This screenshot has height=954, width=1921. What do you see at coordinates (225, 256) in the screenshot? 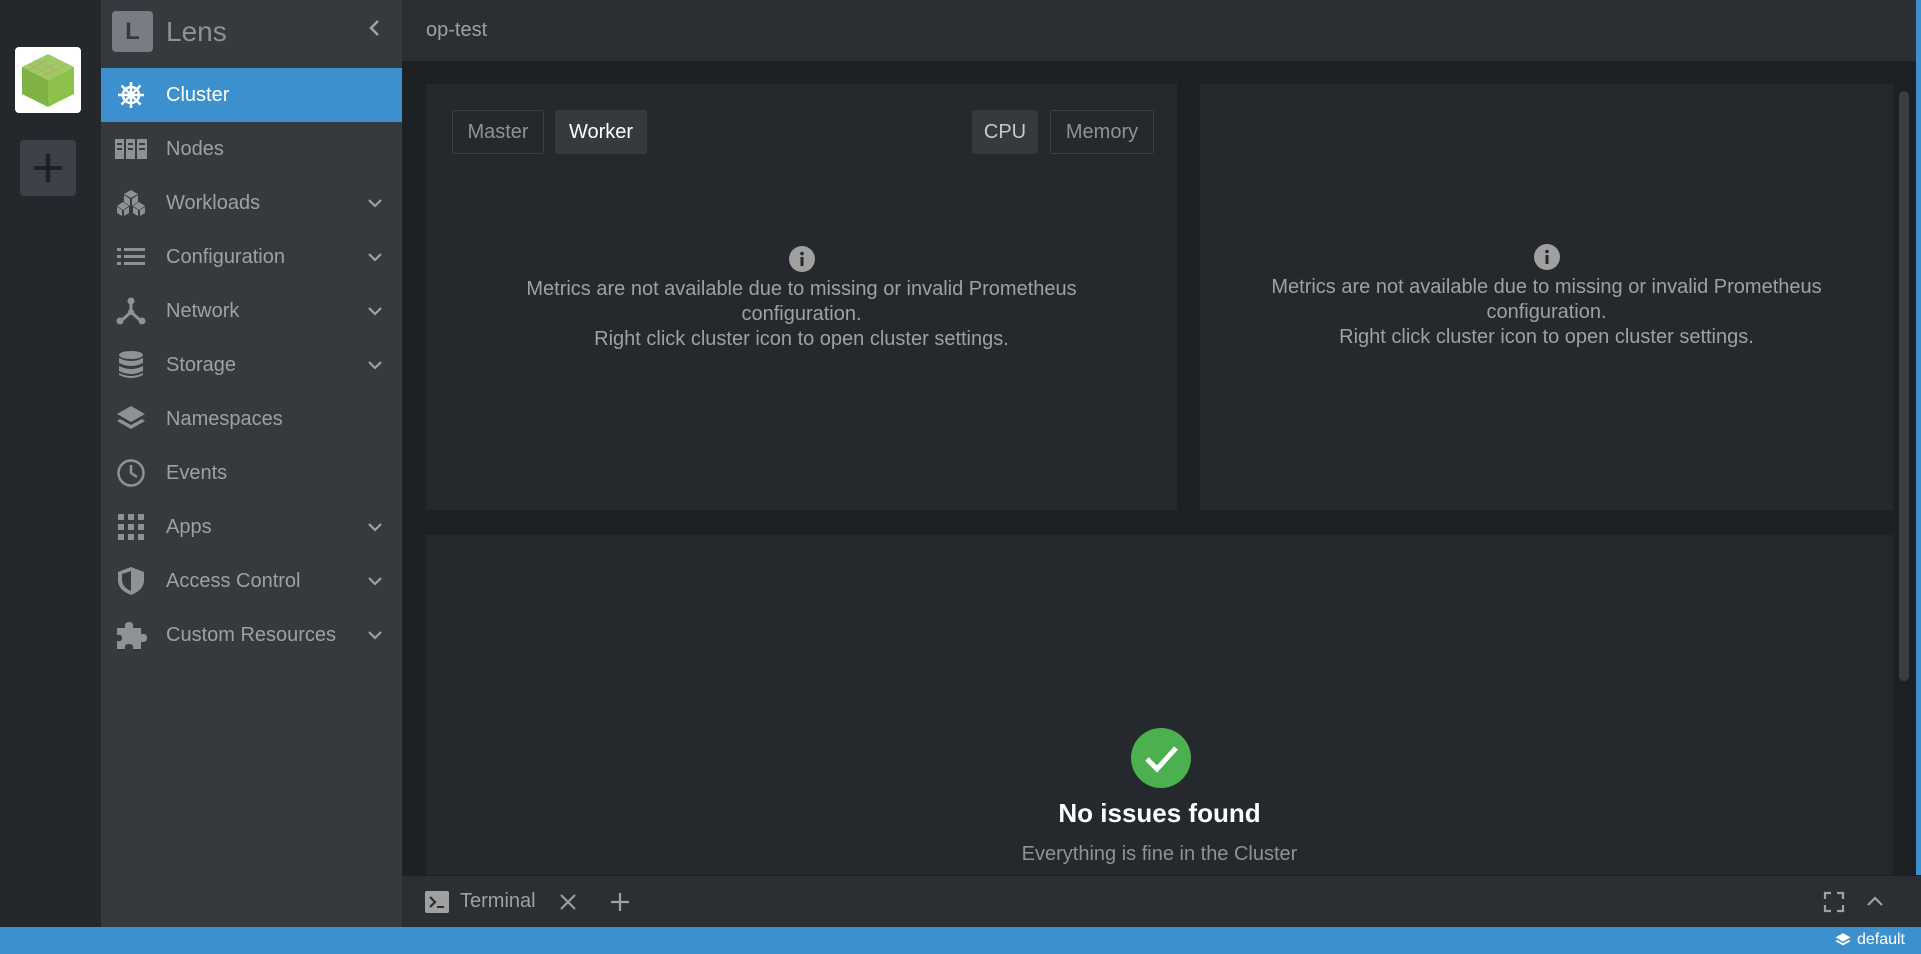
I see `sidebar-item-label: Configuration` at bounding box center [225, 256].